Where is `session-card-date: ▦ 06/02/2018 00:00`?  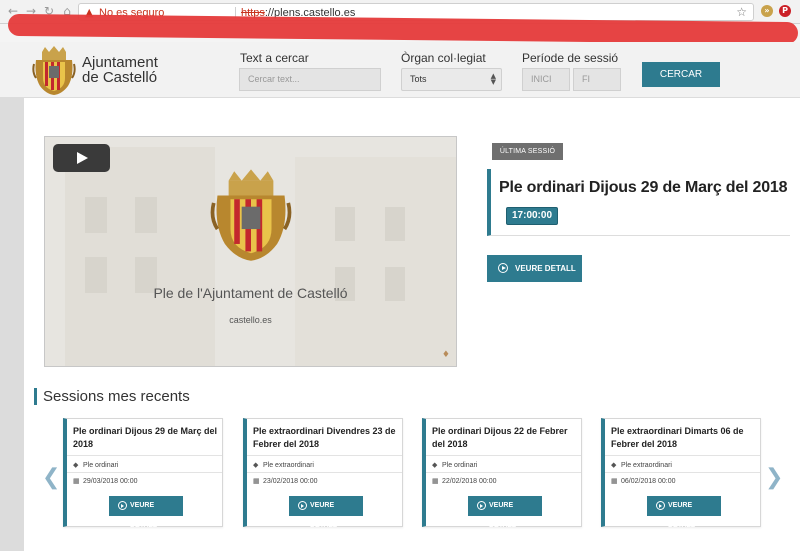 session-card-date: ▦ 06/02/2018 00:00 is located at coordinates (643, 481).